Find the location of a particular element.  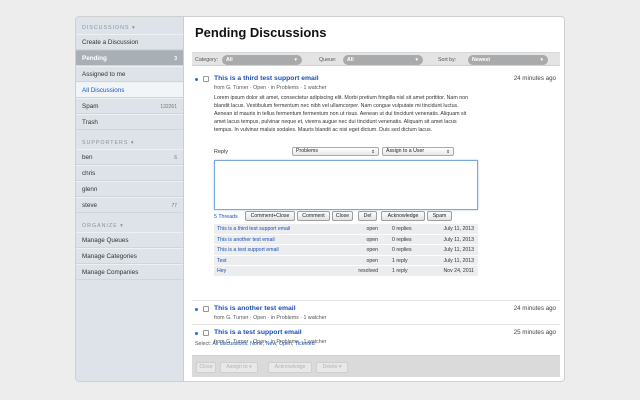

related-thread-row: Hey resolved 1 reply Nov 24, 2011 is located at coordinates (346, 271).